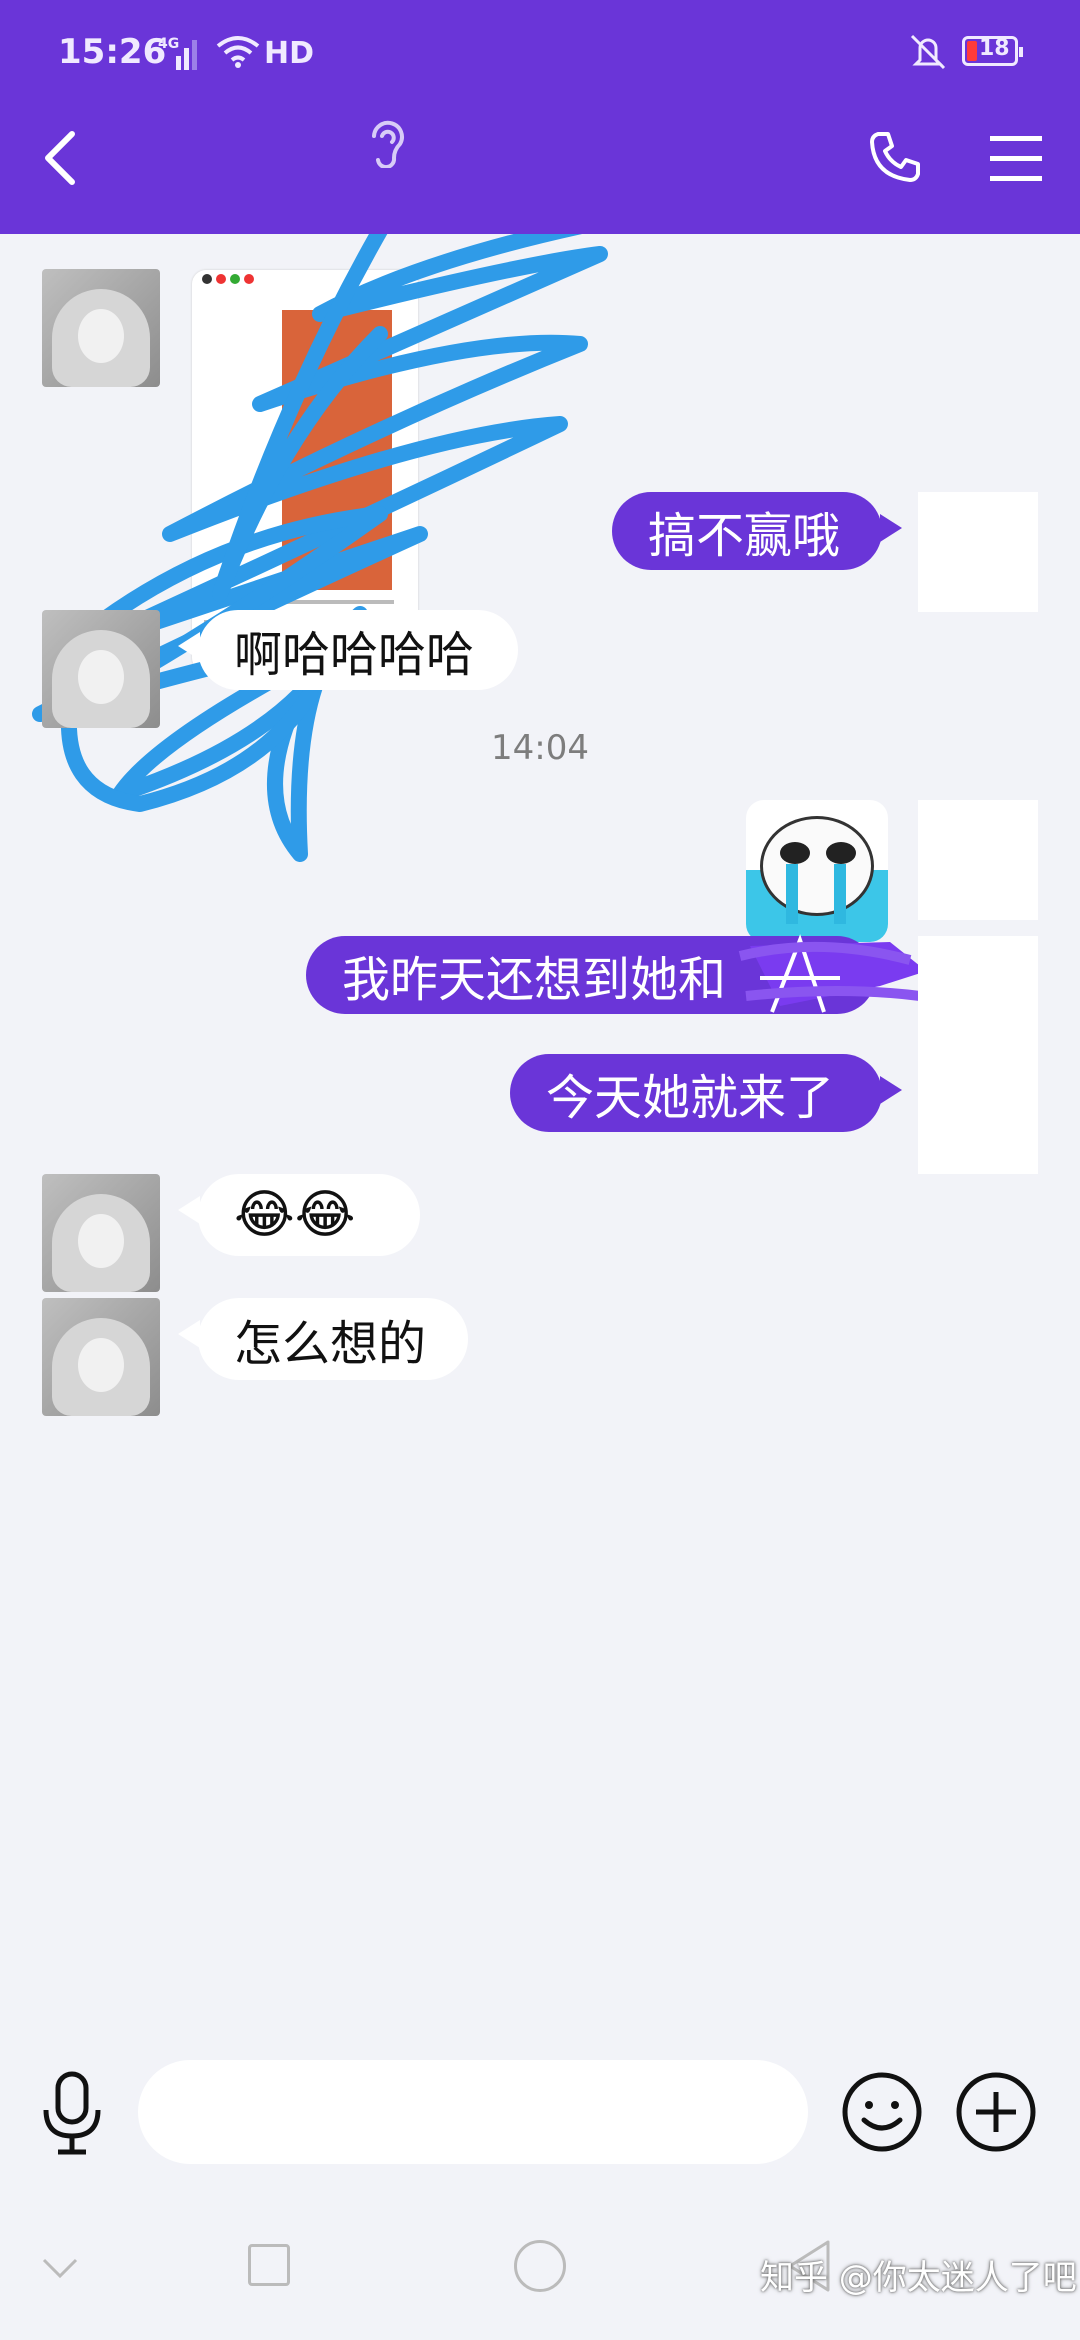  Describe the element at coordinates (354, 655) in the screenshot. I see `message-text: 啊哈哈哈哈` at that location.